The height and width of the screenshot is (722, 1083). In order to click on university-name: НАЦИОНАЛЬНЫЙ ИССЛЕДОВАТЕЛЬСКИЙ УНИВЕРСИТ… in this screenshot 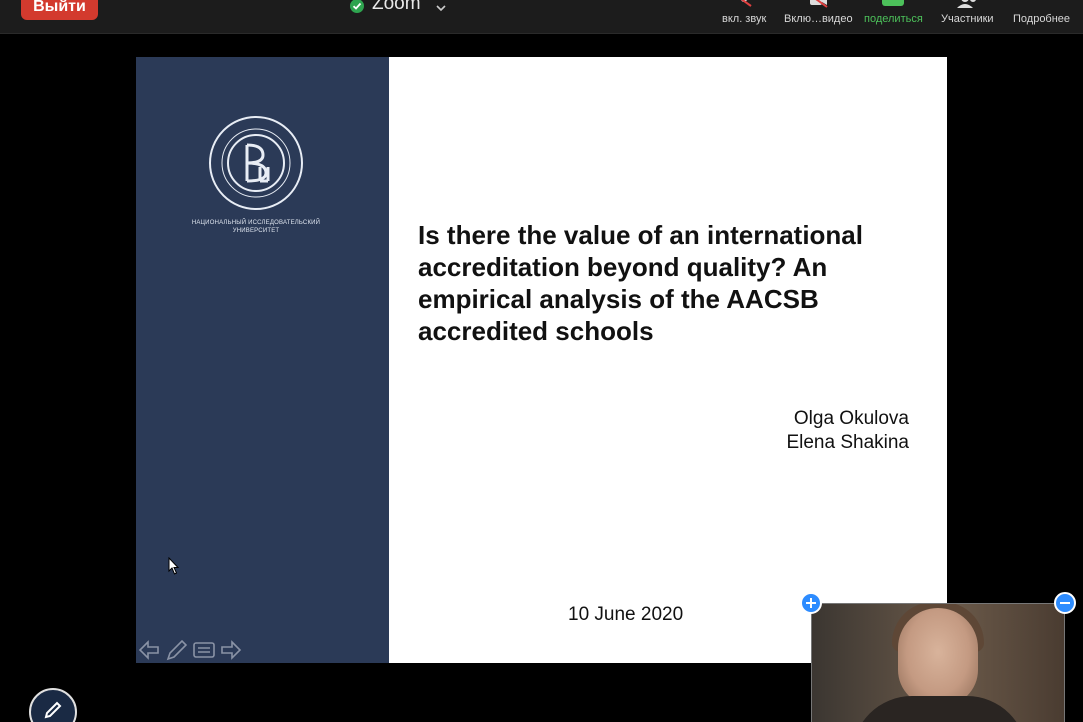, I will do `click(256, 227)`.